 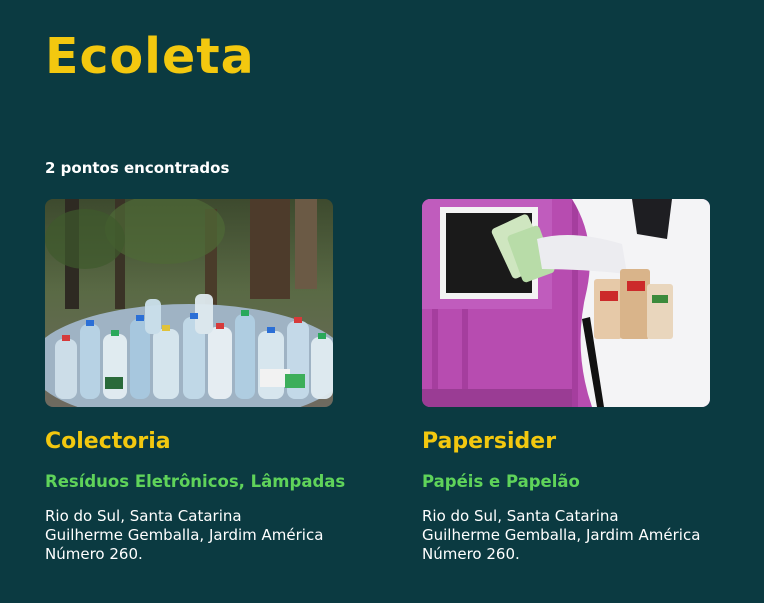 I want to click on point-categories: Papéis e Papelão, so click(x=501, y=481).